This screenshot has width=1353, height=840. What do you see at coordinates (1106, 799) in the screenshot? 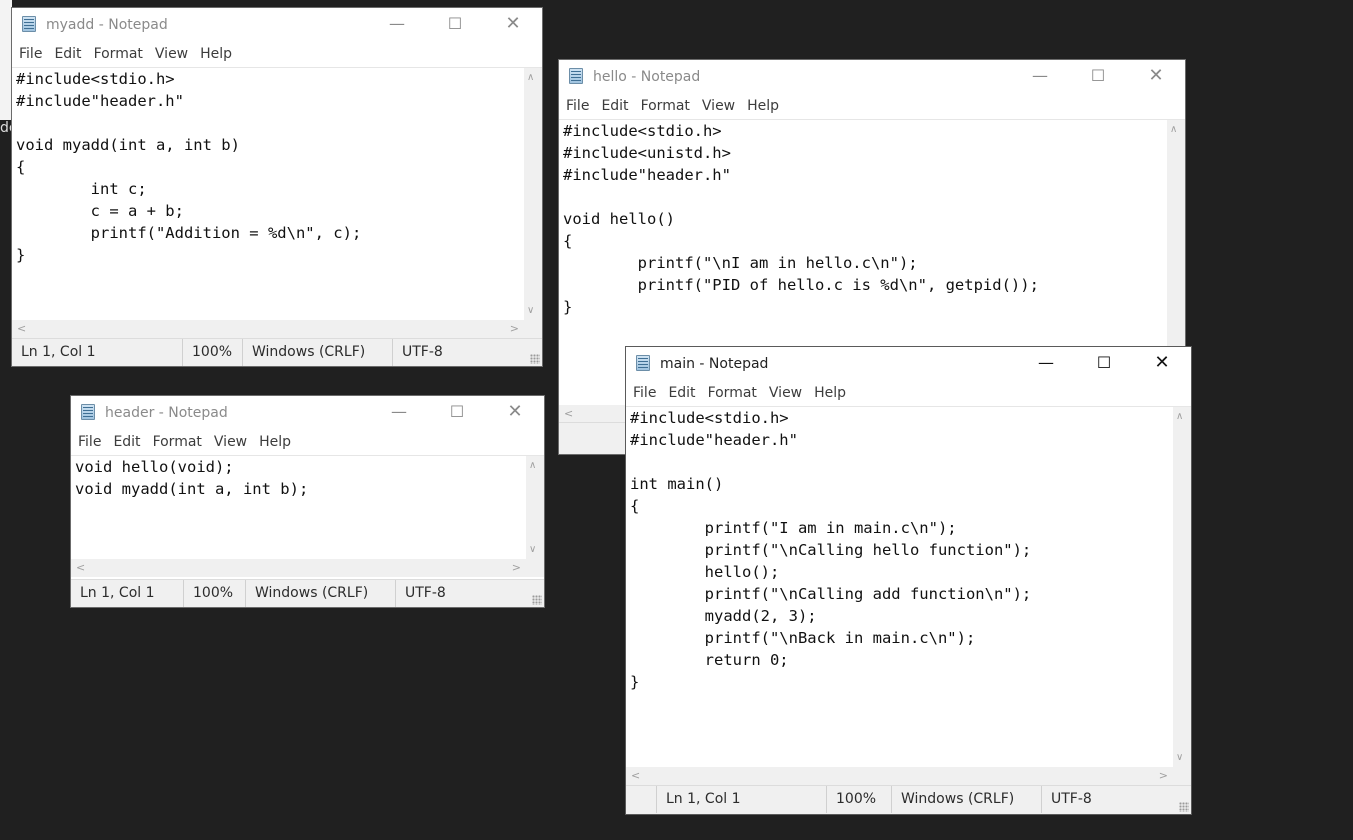
I see `status-encoding: UTF-8` at bounding box center [1106, 799].